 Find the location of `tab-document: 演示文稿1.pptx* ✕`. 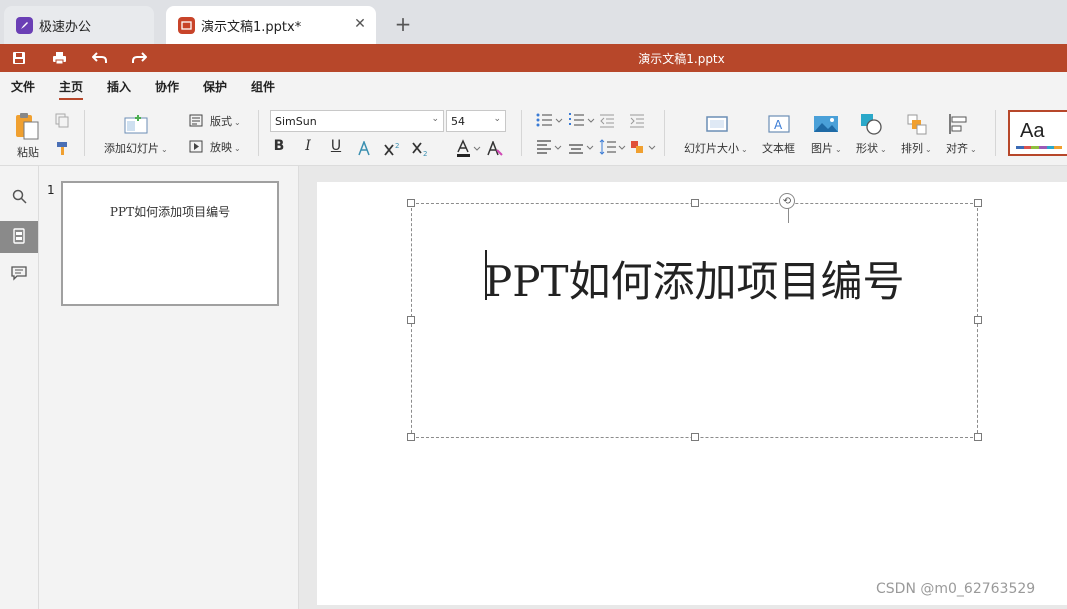

tab-document: 演示文稿1.pptx* ✕ is located at coordinates (271, 25).